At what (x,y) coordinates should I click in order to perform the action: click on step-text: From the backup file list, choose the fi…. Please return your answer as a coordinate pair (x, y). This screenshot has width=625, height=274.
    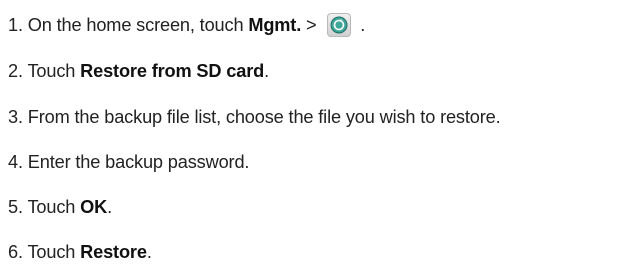
    Looking at the image, I should click on (264, 117).